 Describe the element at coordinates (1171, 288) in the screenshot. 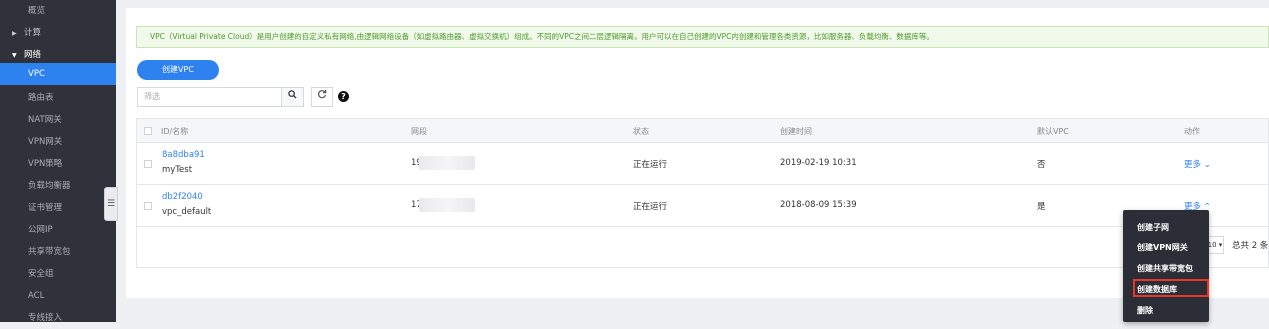

I see `highlight-box` at that location.